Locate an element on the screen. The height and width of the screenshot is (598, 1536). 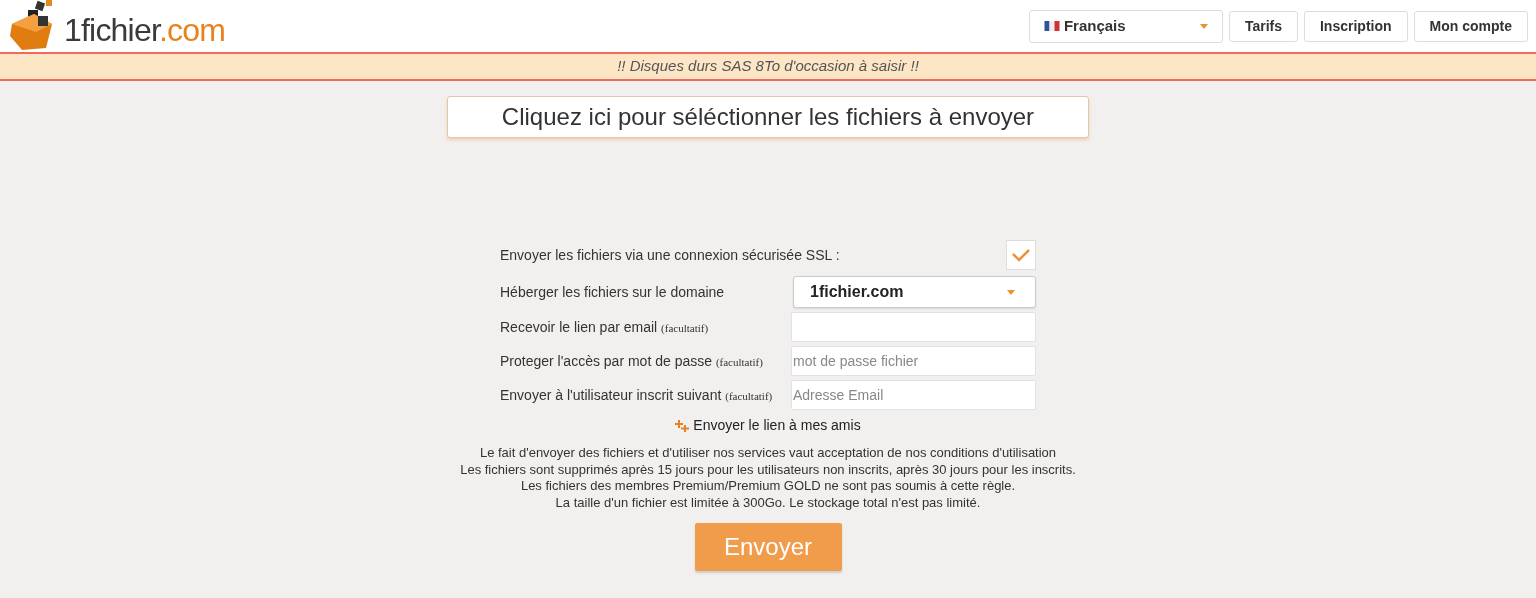
select-files-button: Cliquez ici pour séléctionner les fichiers à envoyer is located at coordinates (768, 117).